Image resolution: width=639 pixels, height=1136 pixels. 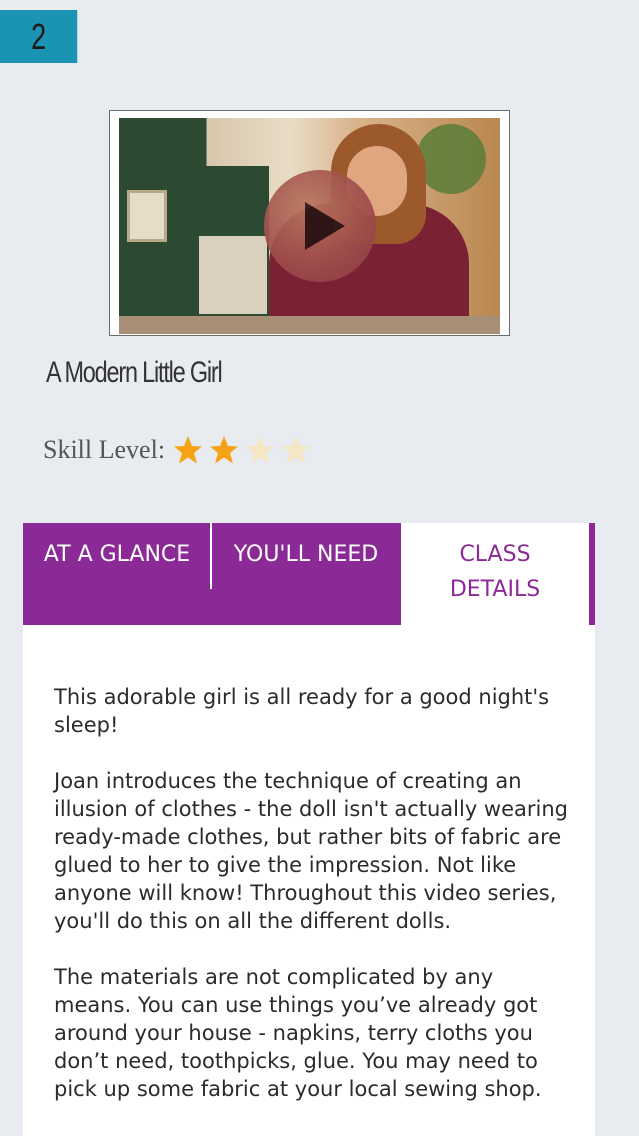 I want to click on video-player, so click(x=309, y=223).